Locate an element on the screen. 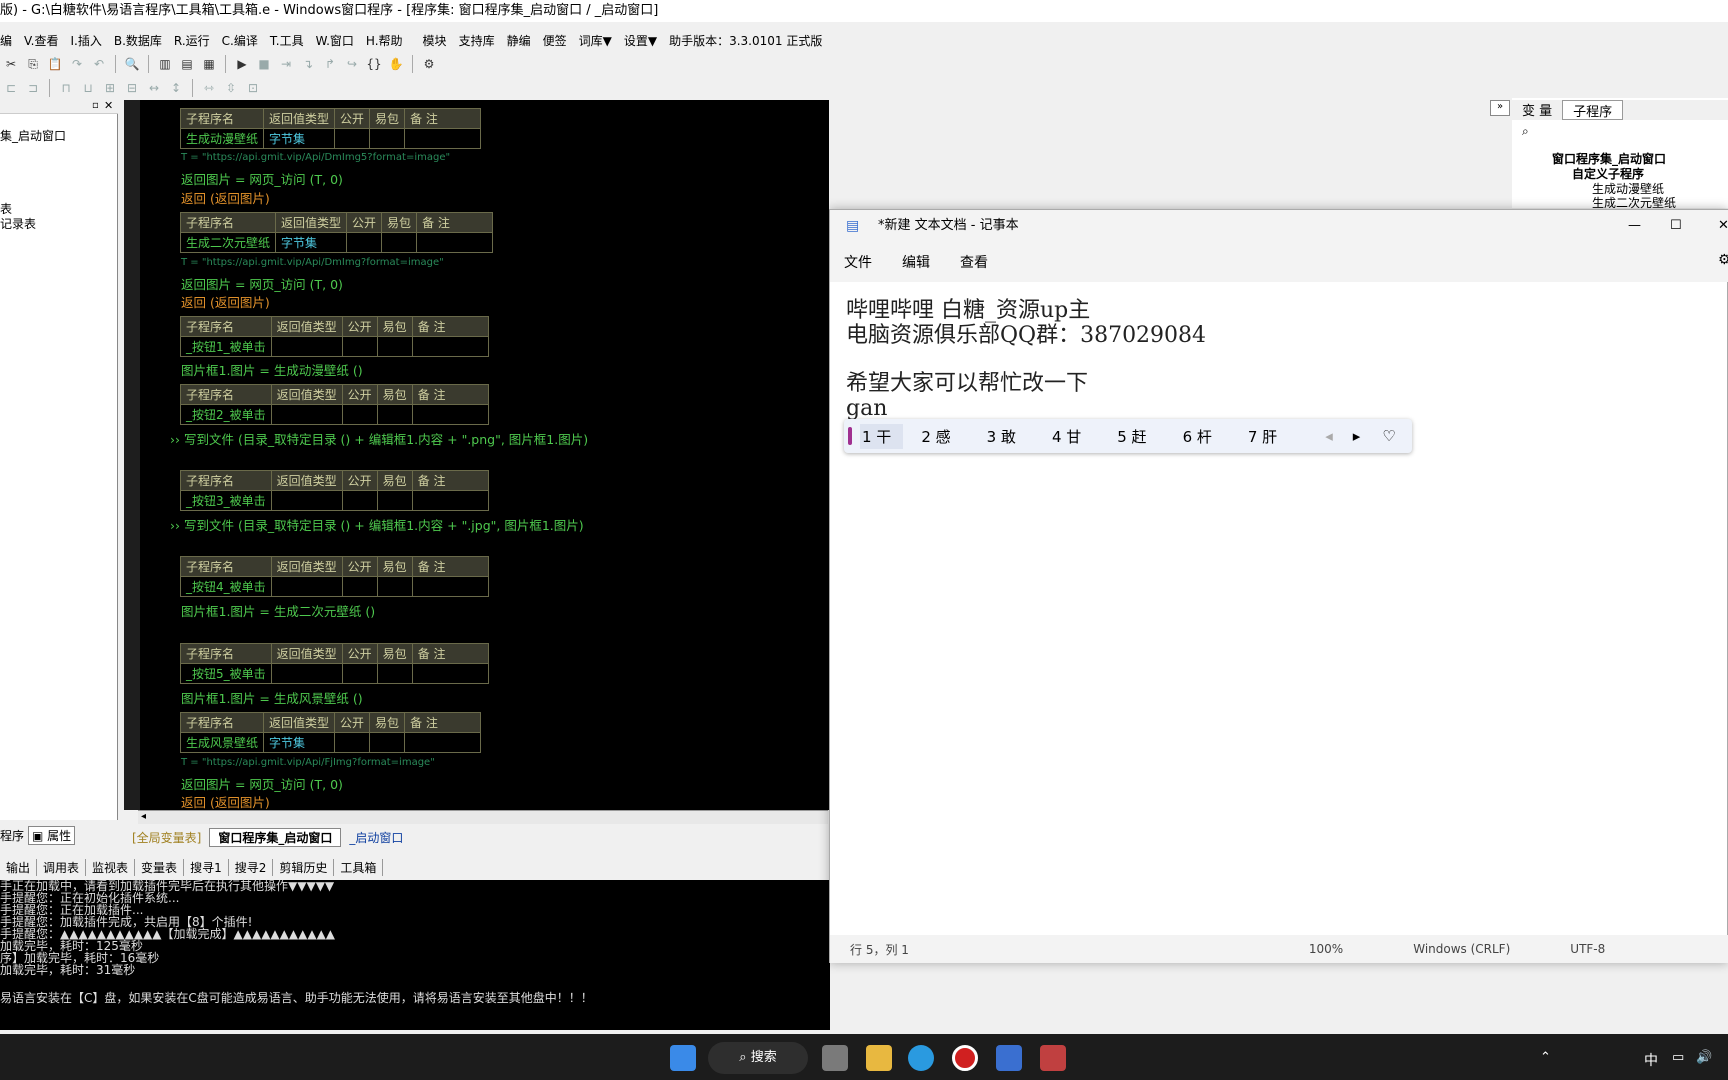 This screenshot has width=1728, height=1080. horizontal-scrollbar: ◂ is located at coordinates (483, 817).